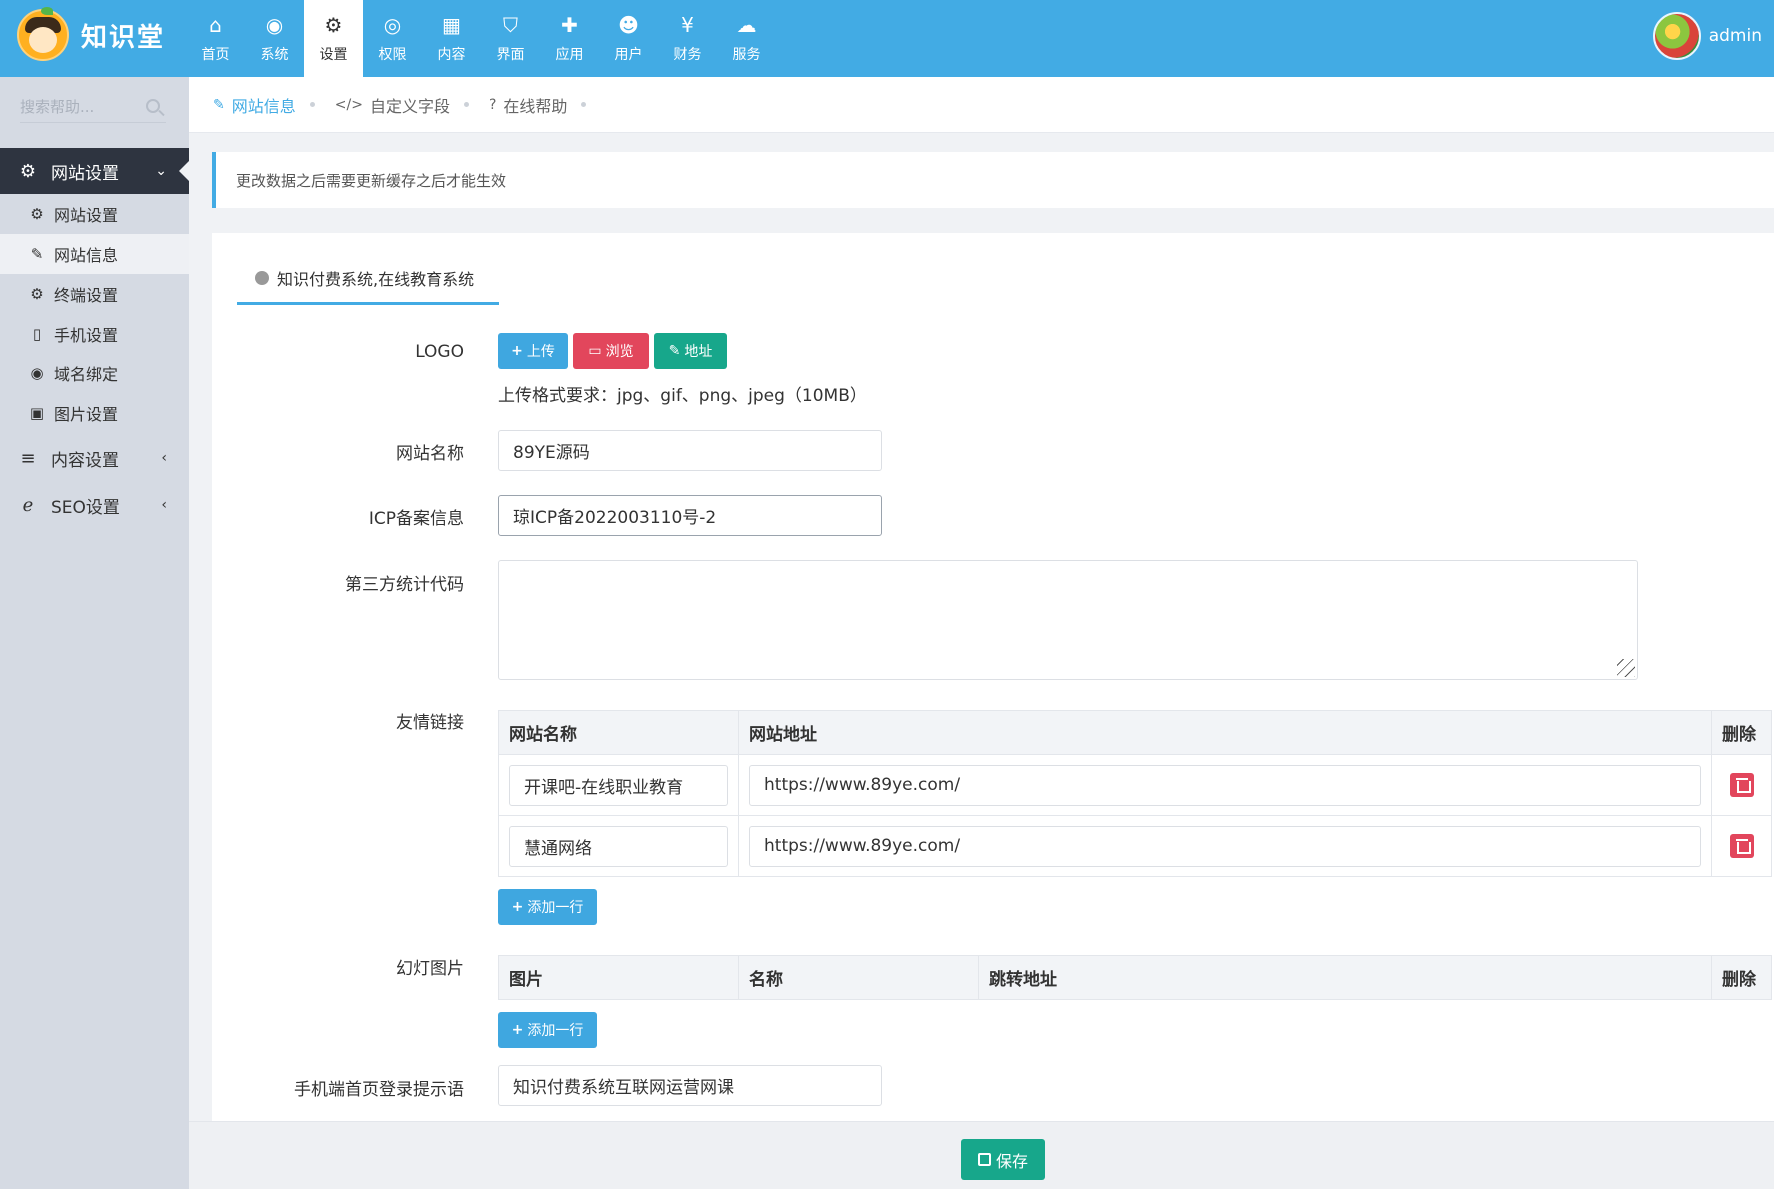  I want to click on user-menu: admin, so click(1707, 36).